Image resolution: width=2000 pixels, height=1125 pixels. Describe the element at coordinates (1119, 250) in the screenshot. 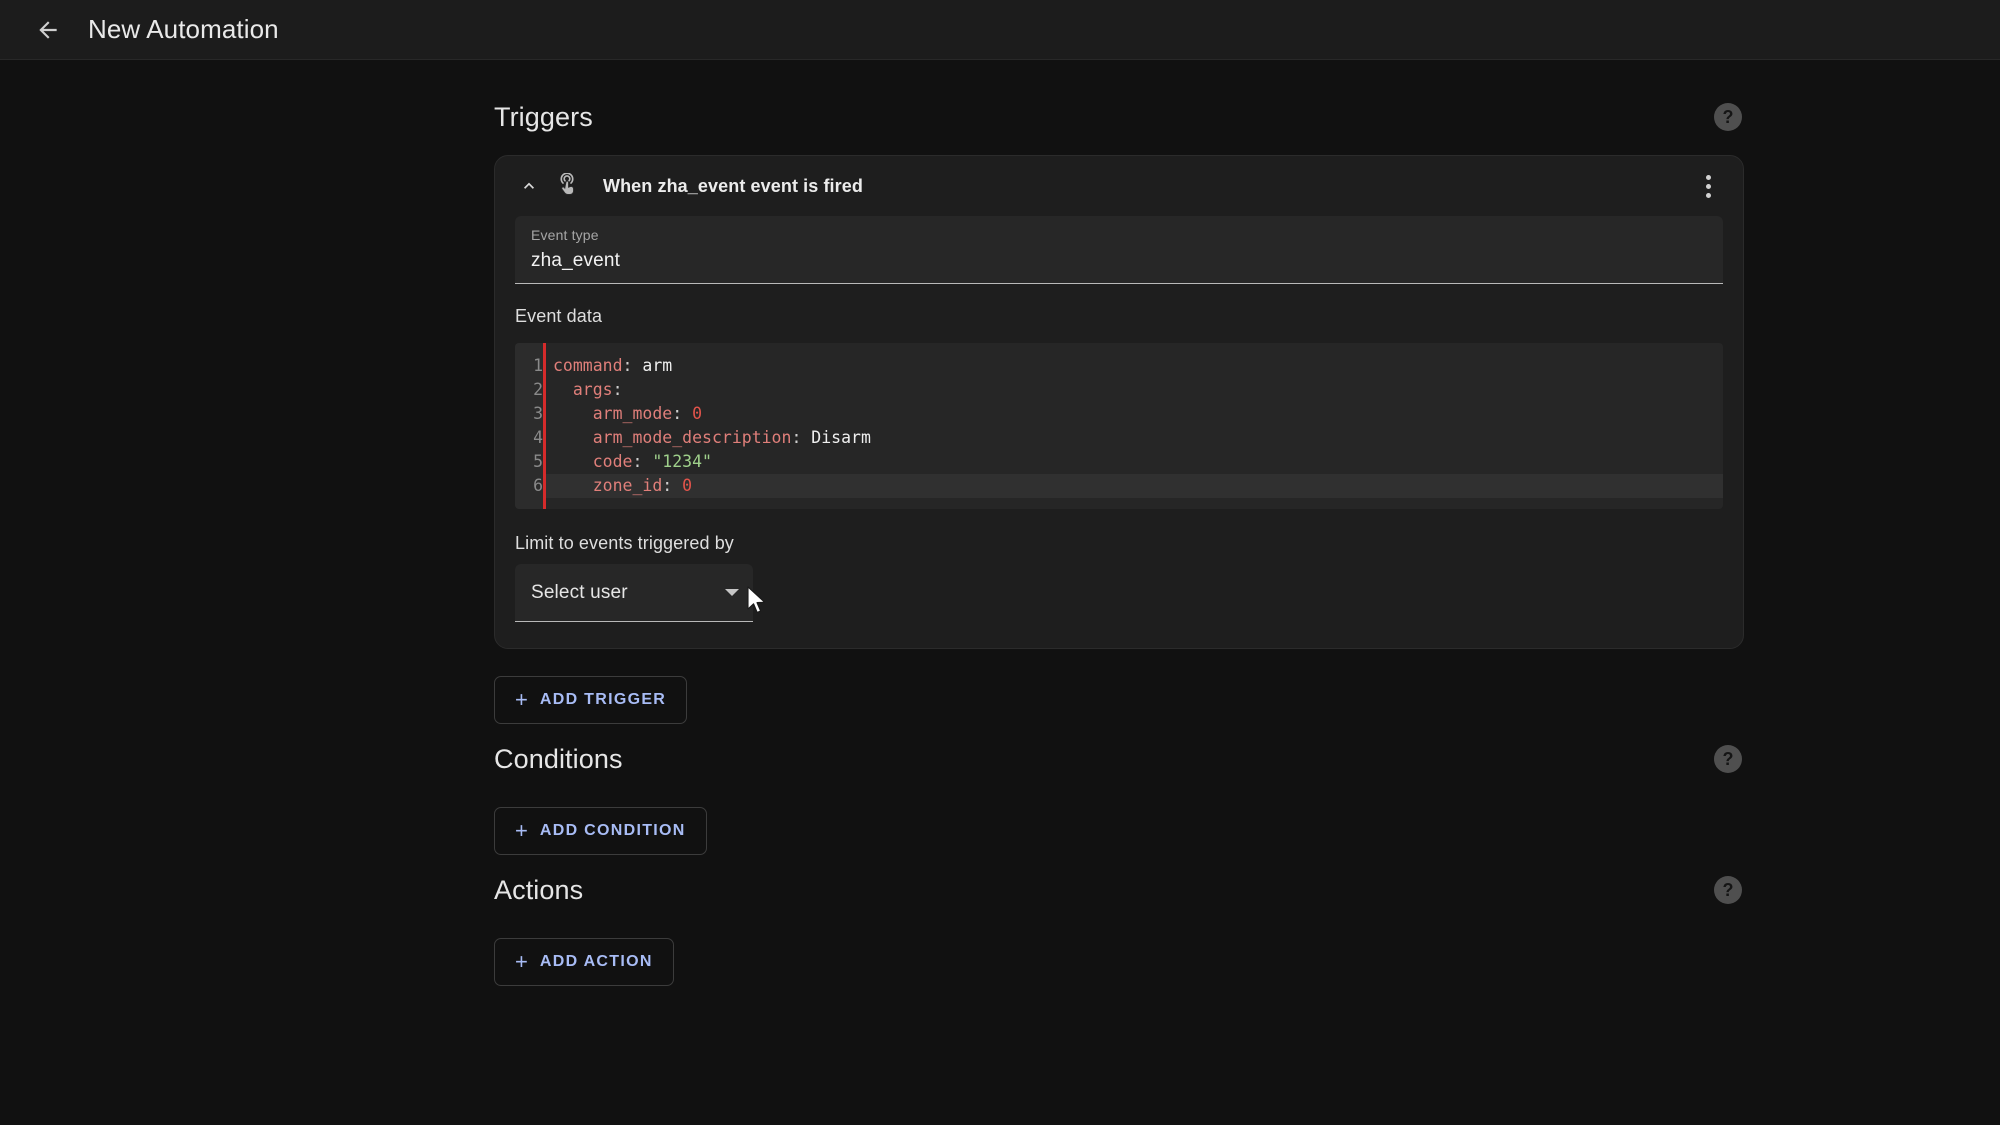

I see `event-type-field: Event type zha_event` at that location.